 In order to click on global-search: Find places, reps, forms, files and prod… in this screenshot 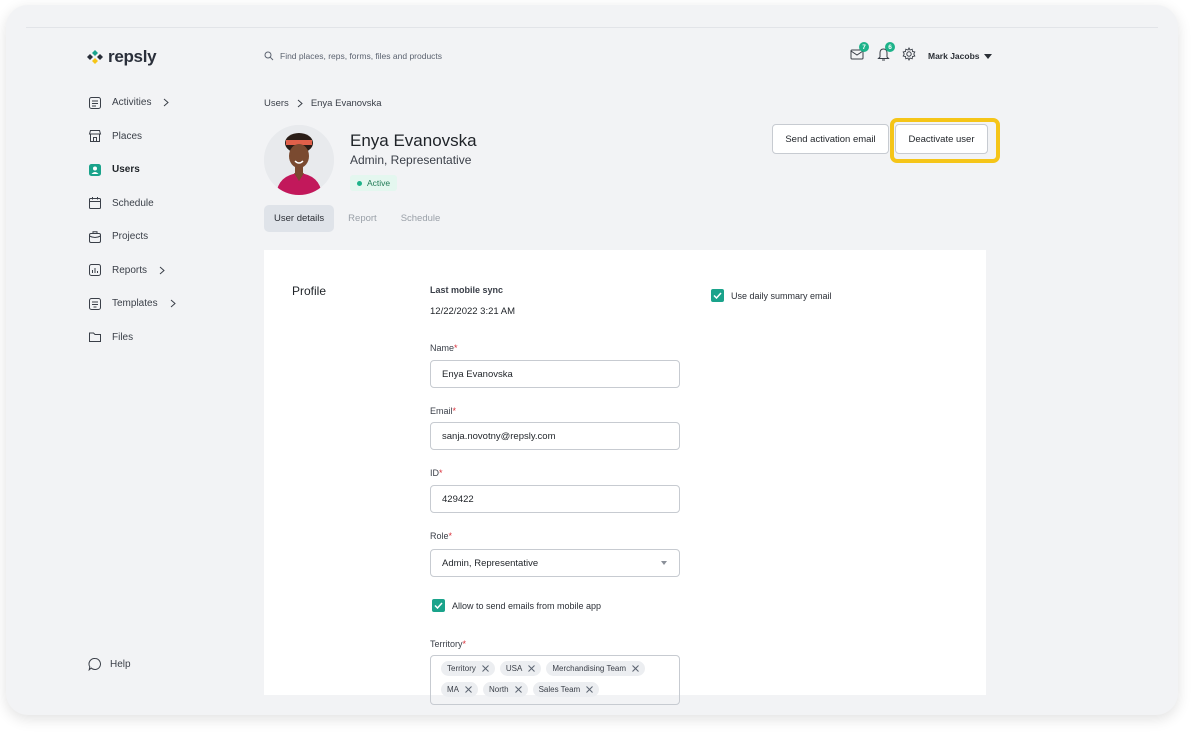, I will do `click(353, 56)`.